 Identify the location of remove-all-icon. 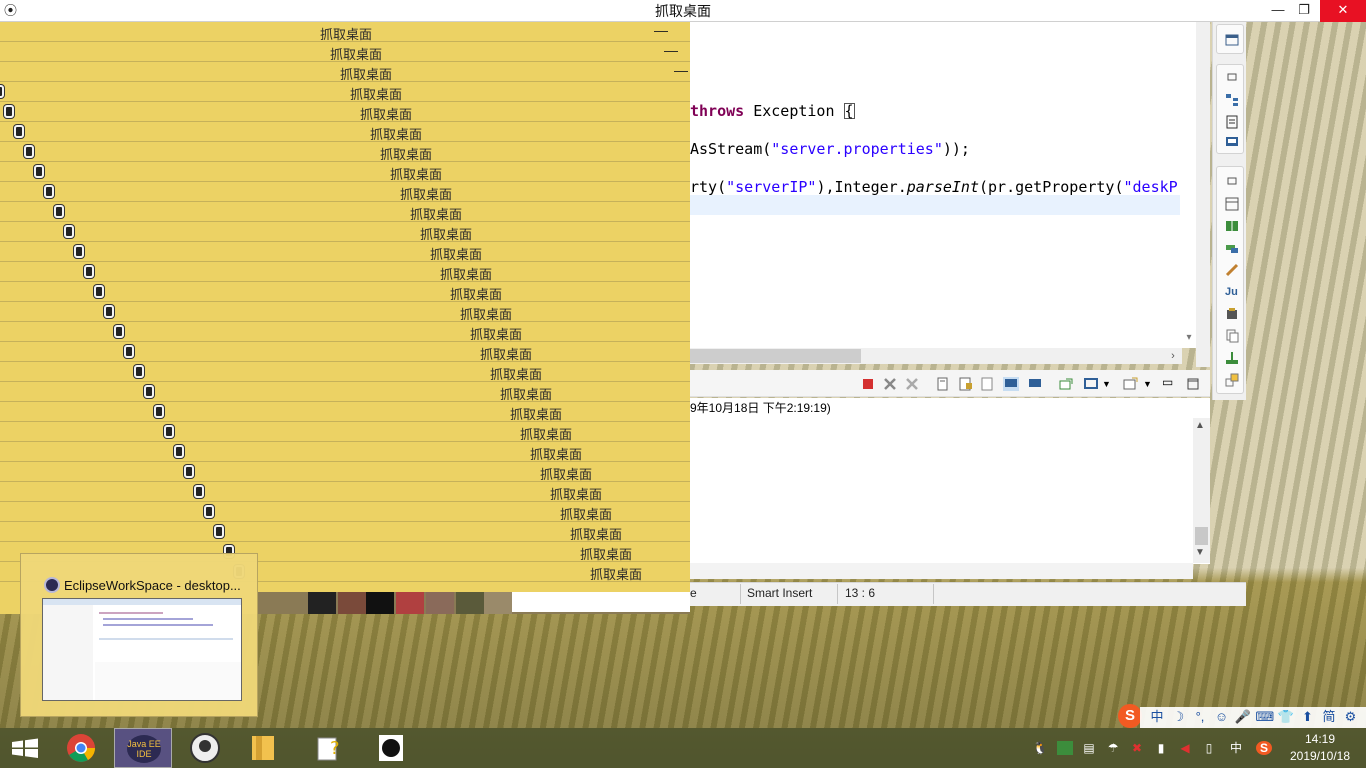
(912, 384).